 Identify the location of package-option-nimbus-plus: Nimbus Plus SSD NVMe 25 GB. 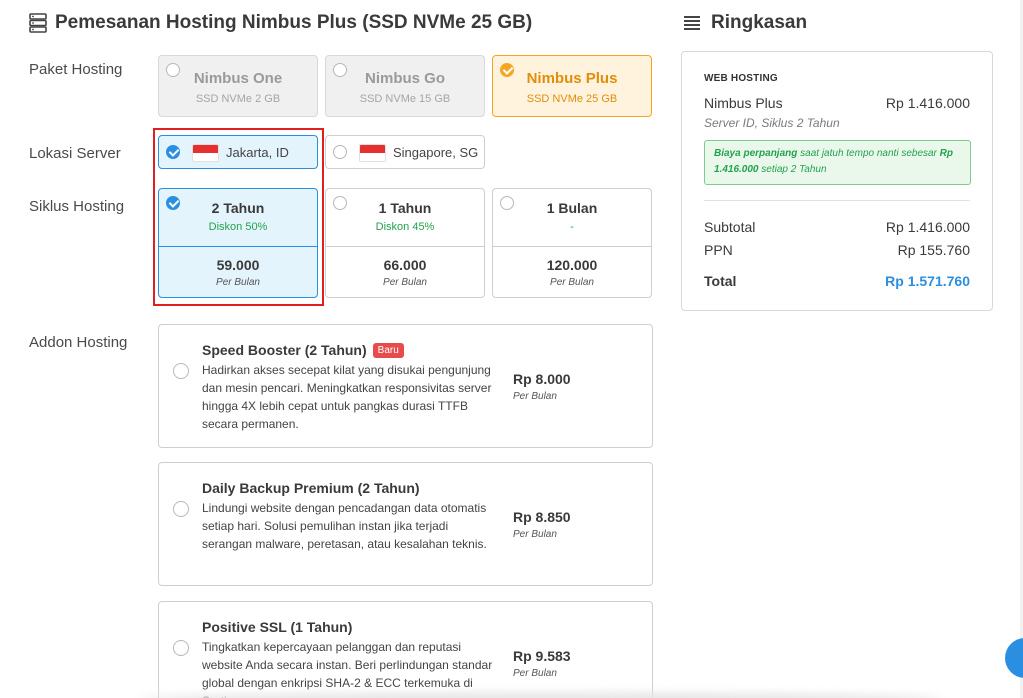
(572, 86).